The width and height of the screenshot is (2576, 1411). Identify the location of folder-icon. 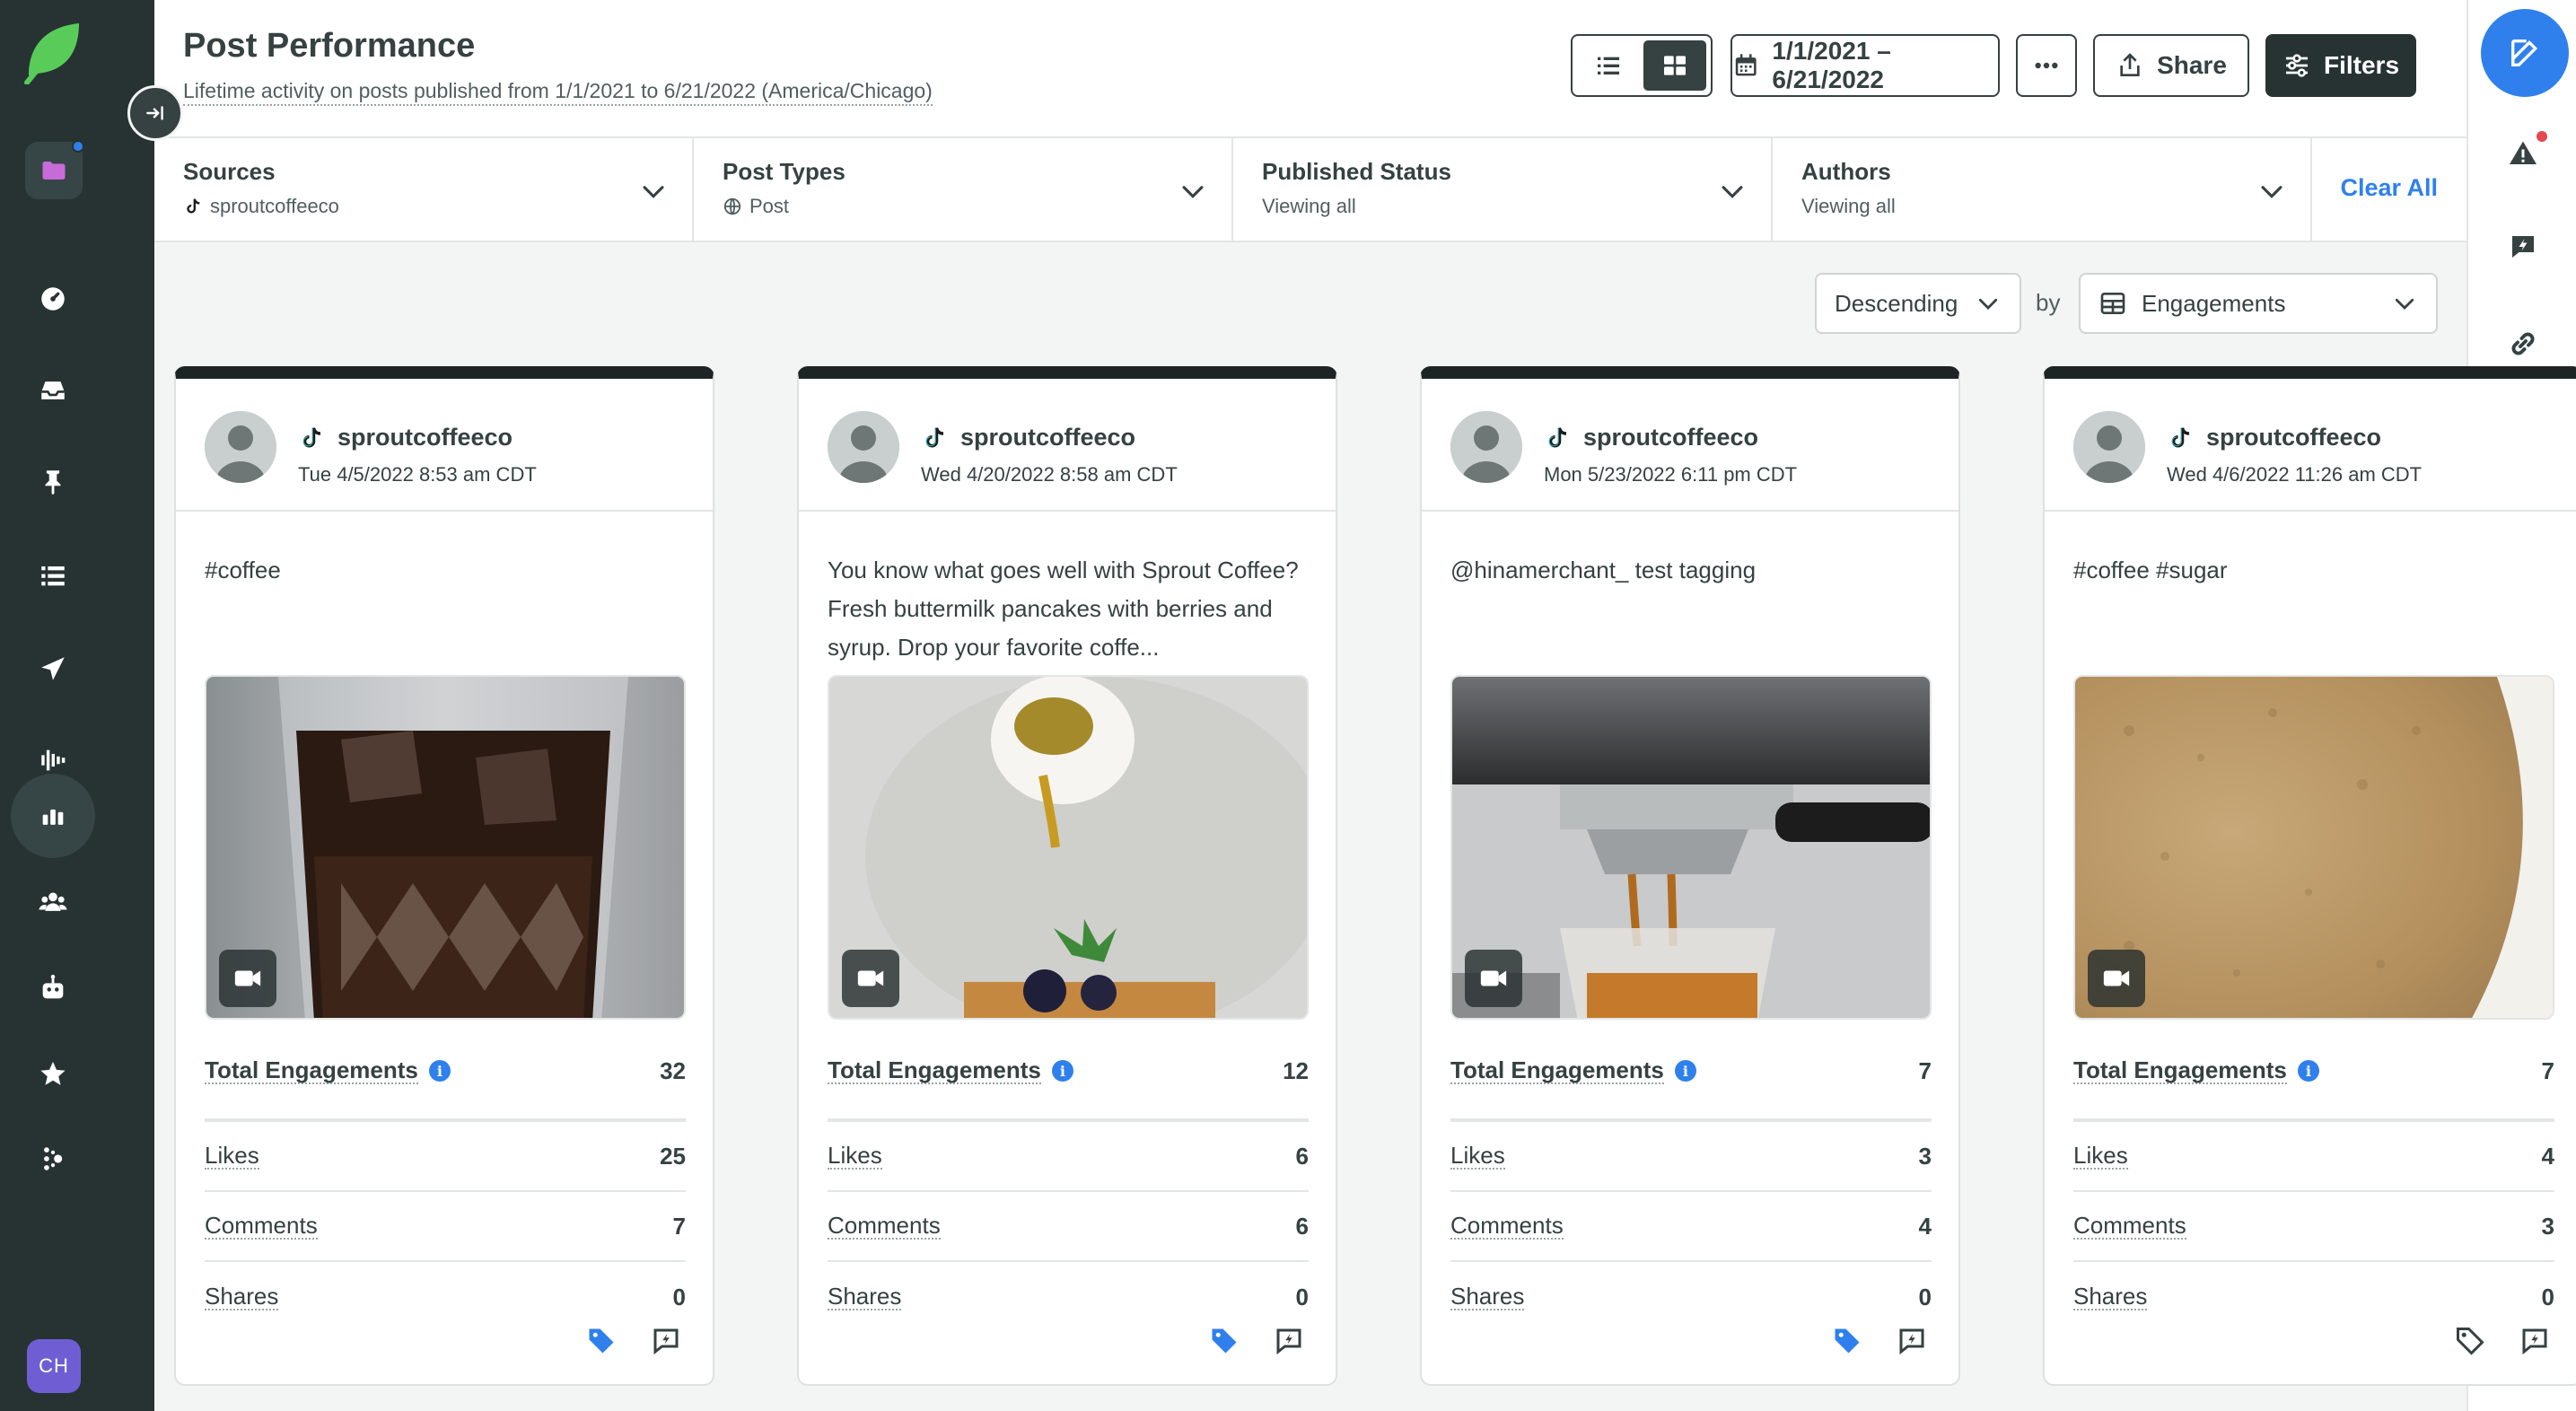
(54, 170).